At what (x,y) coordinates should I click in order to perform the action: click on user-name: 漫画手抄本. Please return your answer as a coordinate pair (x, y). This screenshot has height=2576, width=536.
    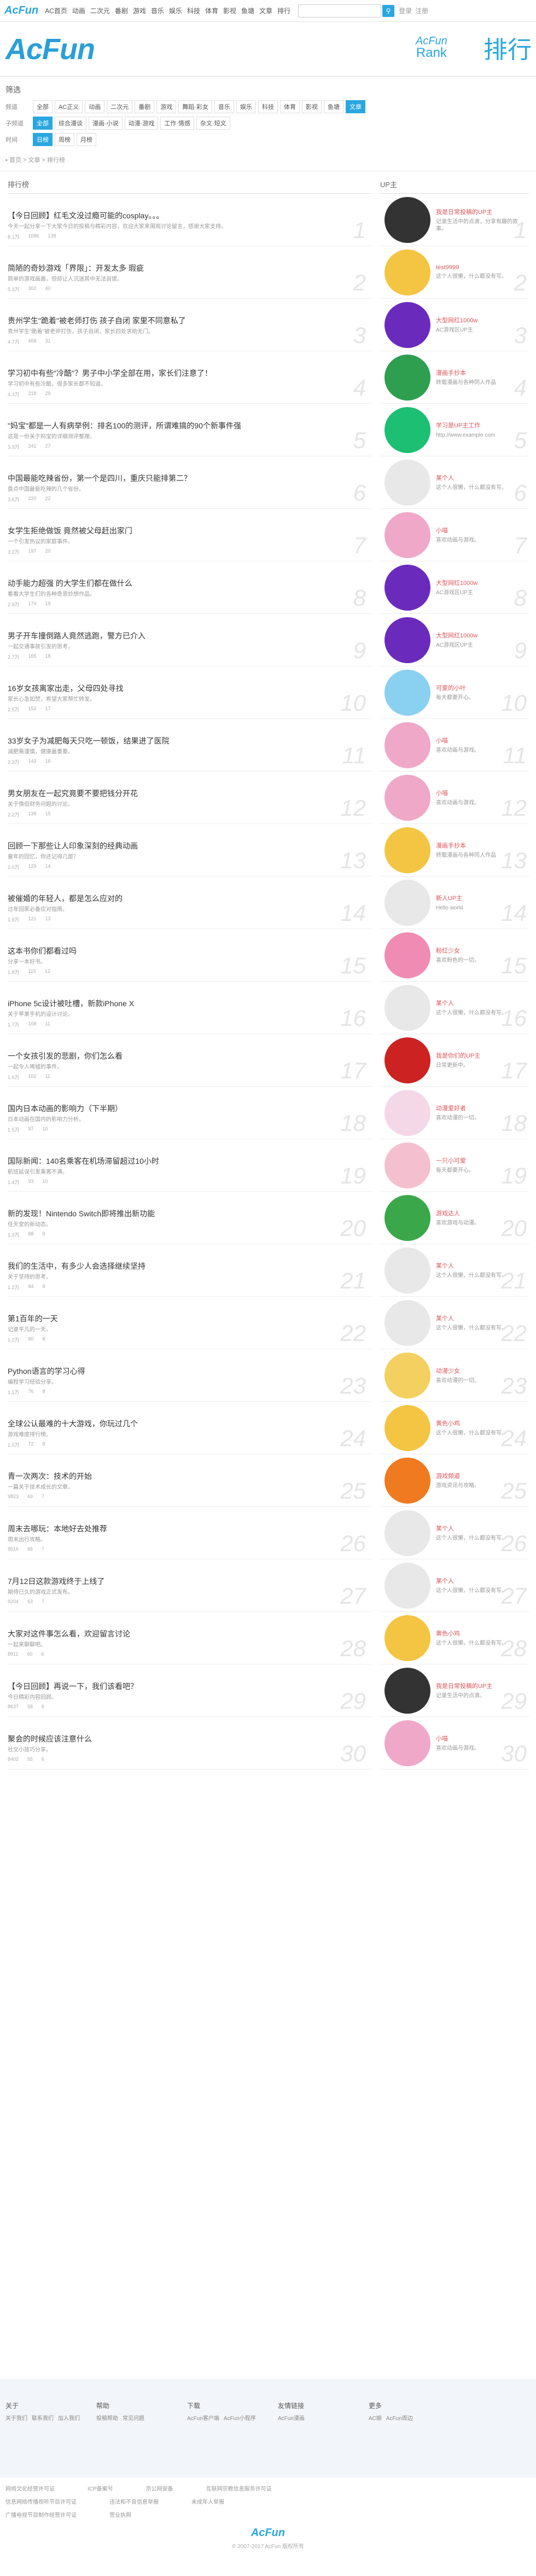
    Looking at the image, I should click on (477, 372).